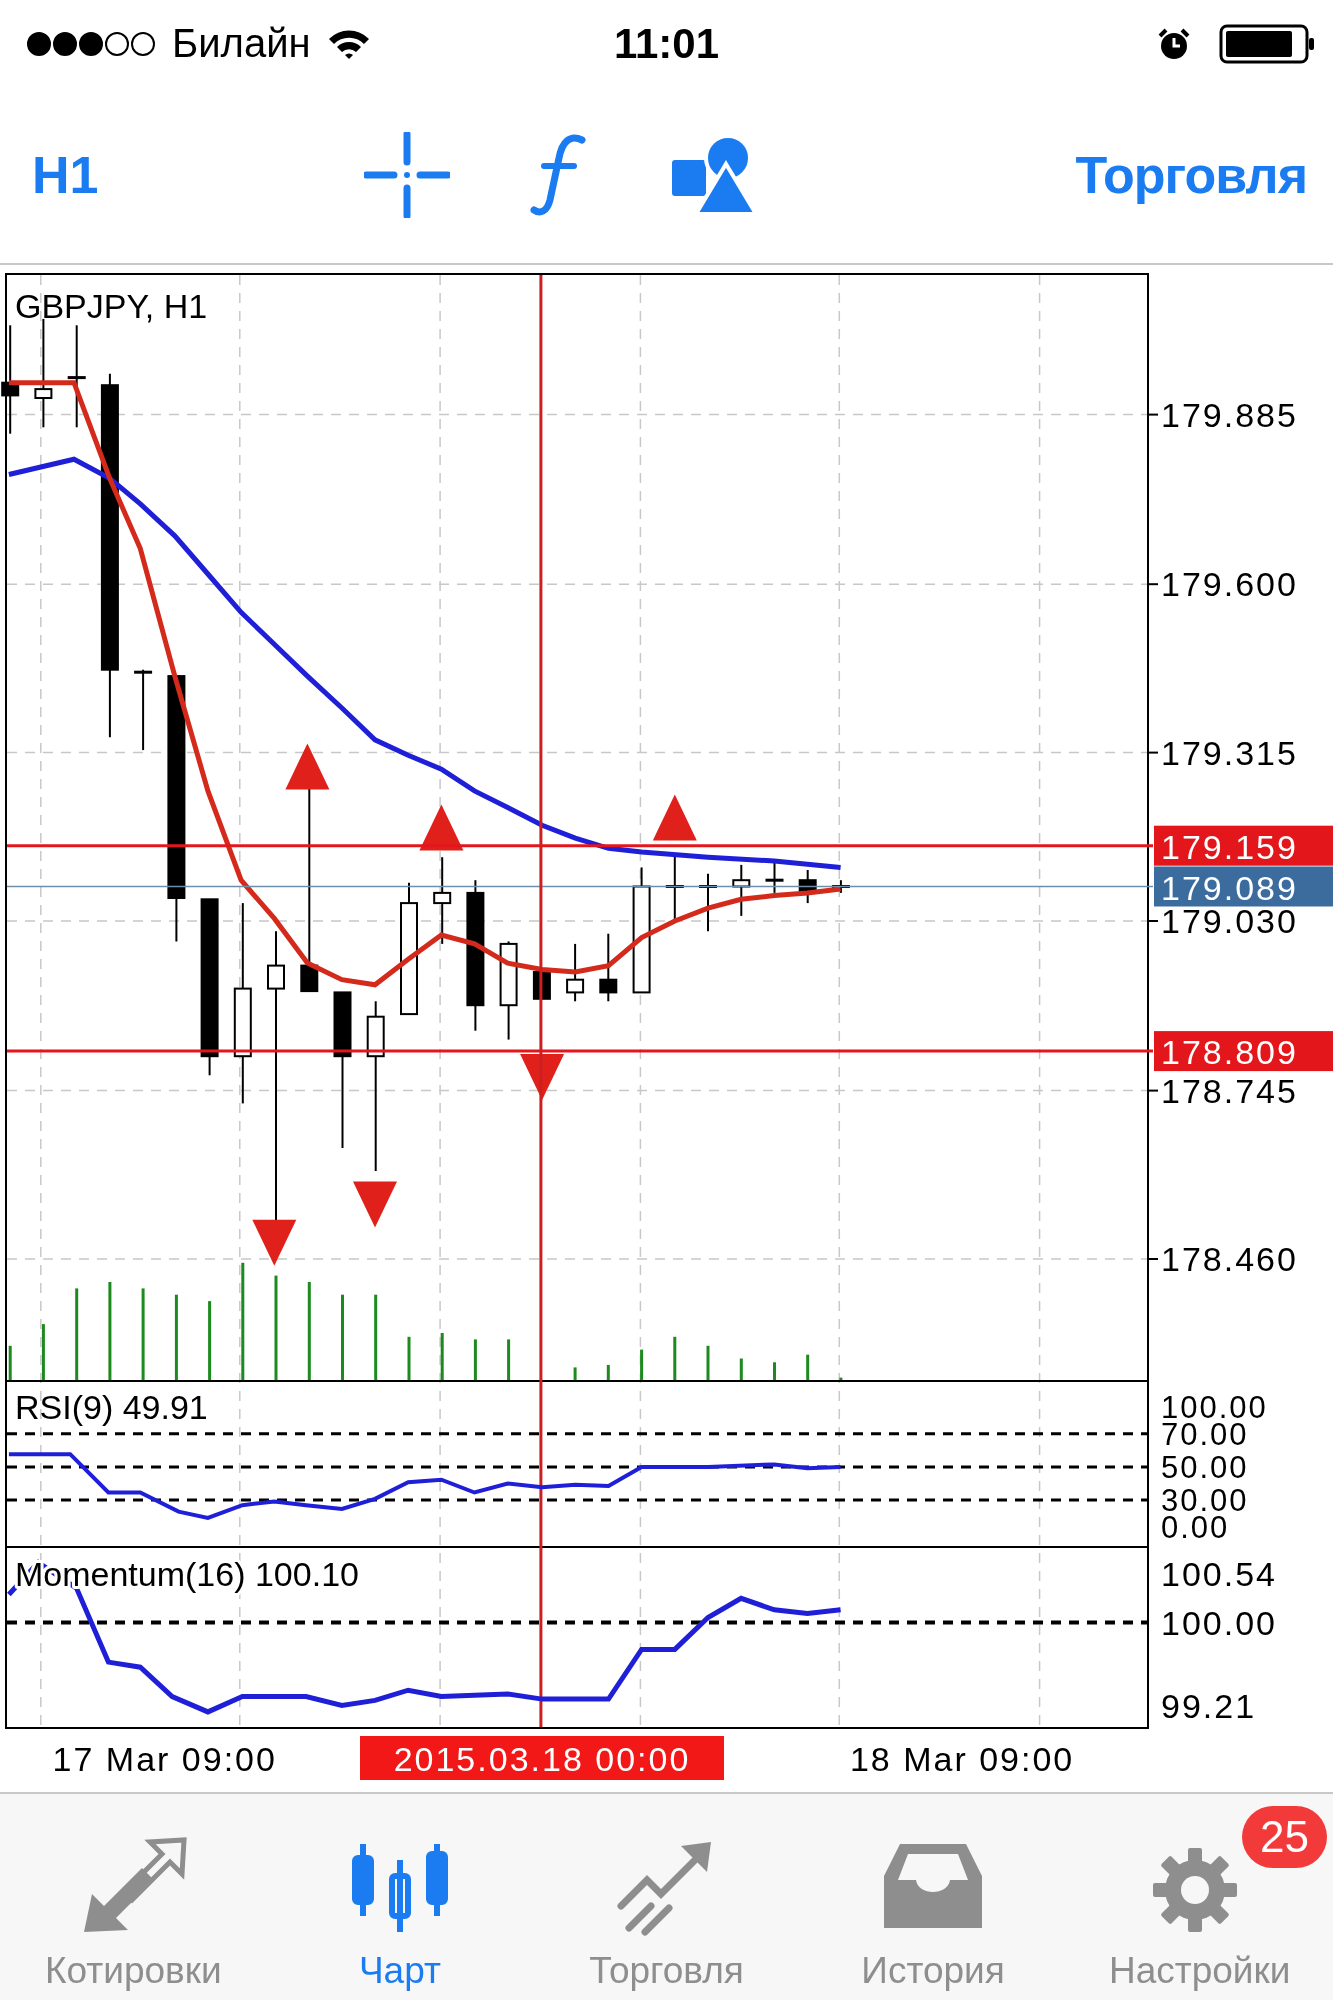  Describe the element at coordinates (1205, 1467) in the screenshot. I see `rsi-tick-label: 50.00` at that location.